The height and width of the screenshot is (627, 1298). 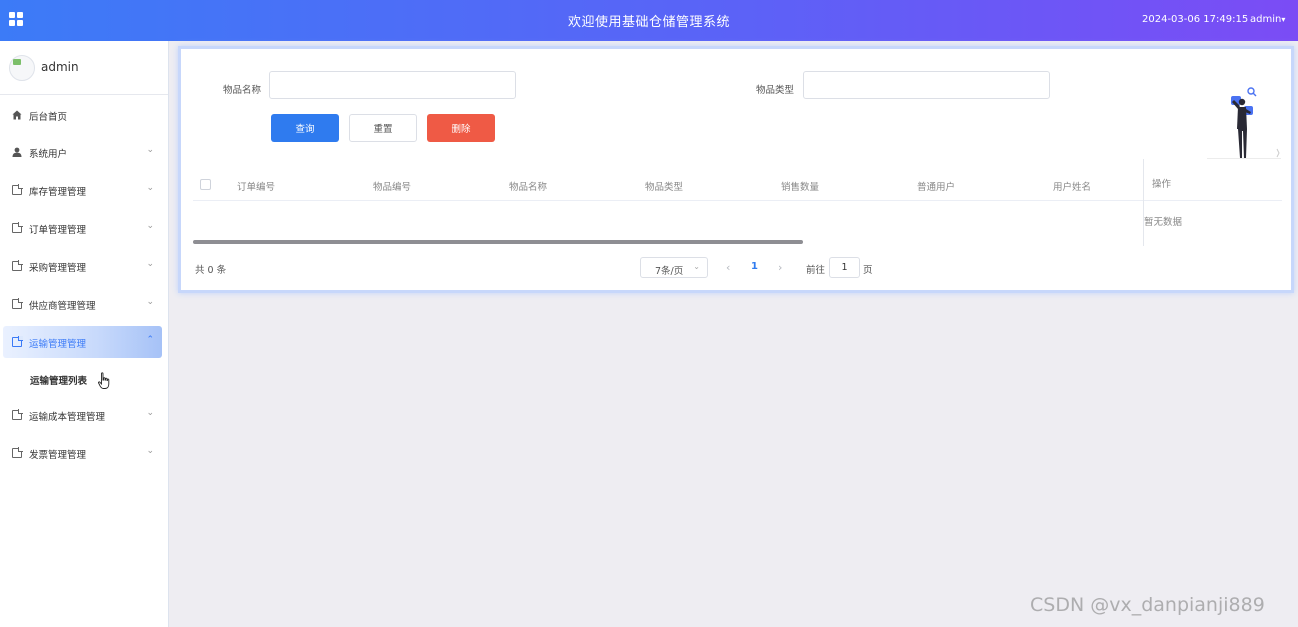 What do you see at coordinates (498, 242) in the screenshot?
I see `scrollbar-thumb` at bounding box center [498, 242].